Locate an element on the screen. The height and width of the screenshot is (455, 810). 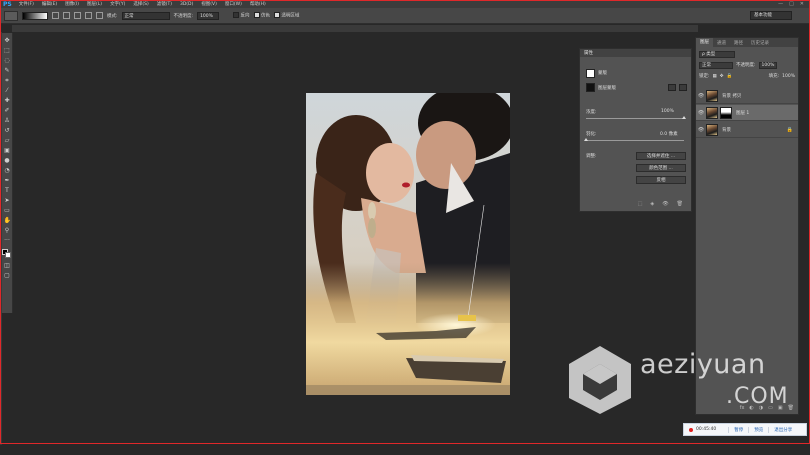
menu-layer: 图层(L) is located at coordinates (94, 4).